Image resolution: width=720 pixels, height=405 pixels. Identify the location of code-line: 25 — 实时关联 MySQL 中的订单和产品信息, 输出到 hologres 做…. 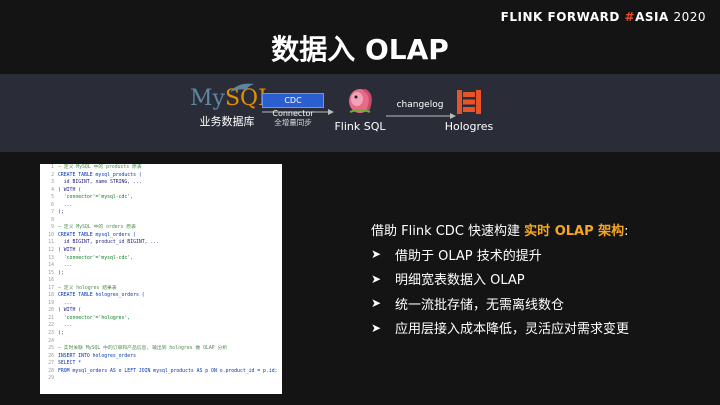
(161, 349).